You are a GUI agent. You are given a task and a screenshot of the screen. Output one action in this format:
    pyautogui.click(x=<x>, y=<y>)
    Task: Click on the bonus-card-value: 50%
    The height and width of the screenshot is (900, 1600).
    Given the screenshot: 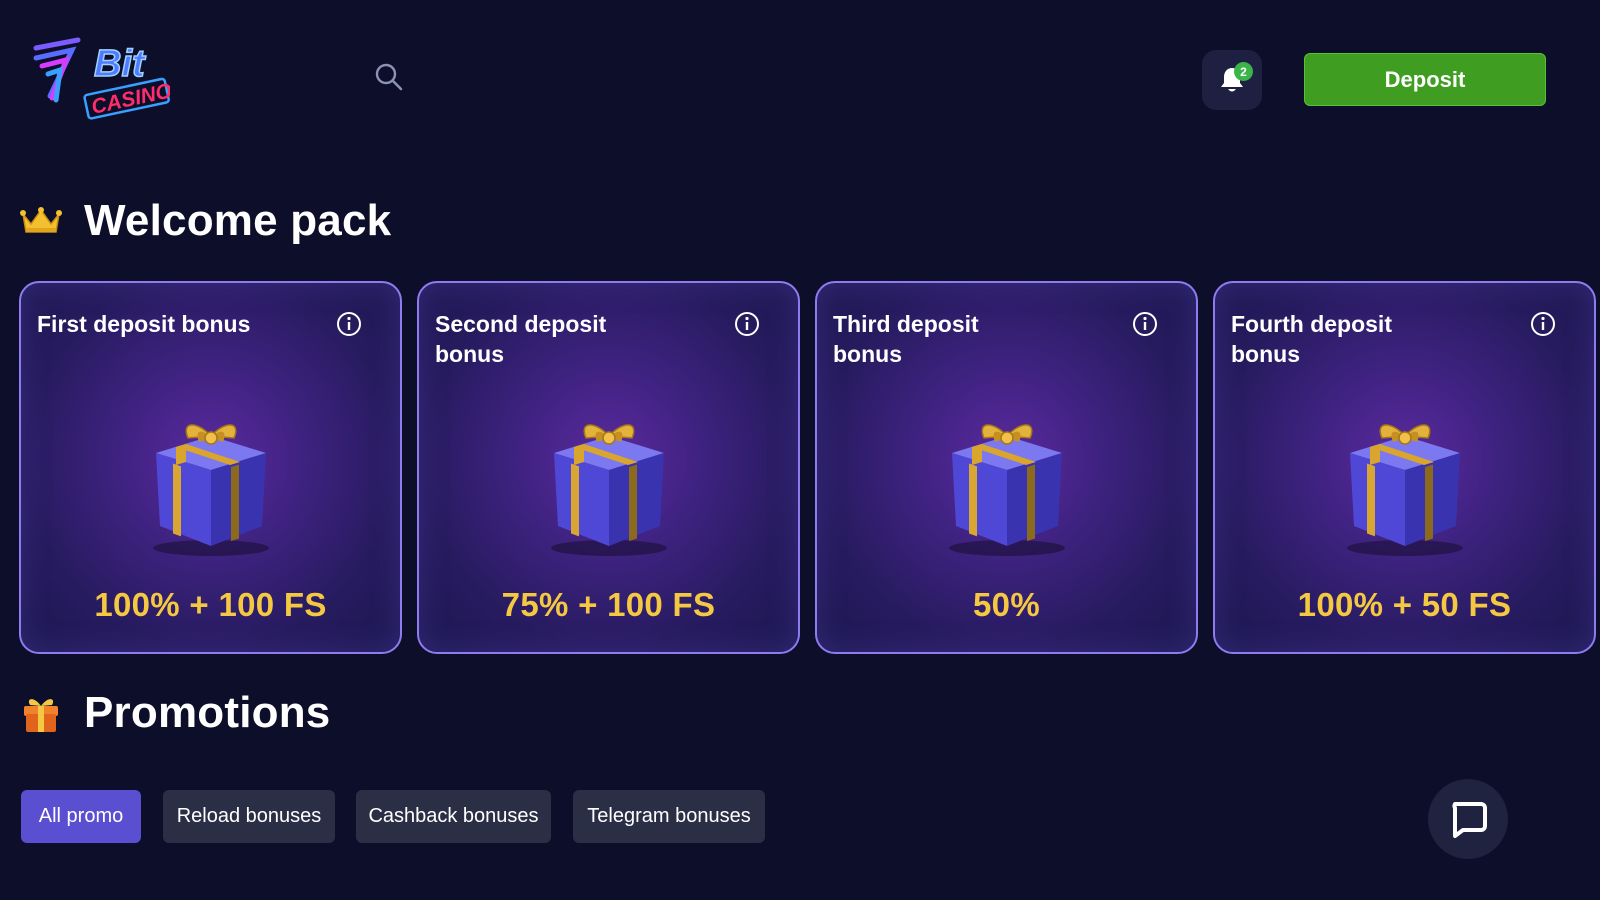 What is the action you would take?
    pyautogui.click(x=1006, y=604)
    